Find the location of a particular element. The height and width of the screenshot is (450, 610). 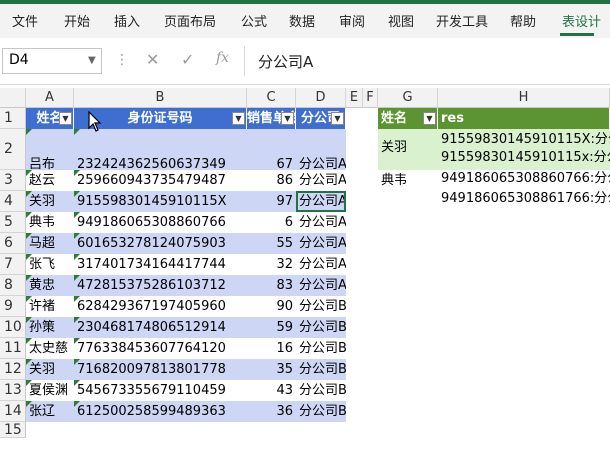

table-cell-amount: 83 is located at coordinates (271, 285).